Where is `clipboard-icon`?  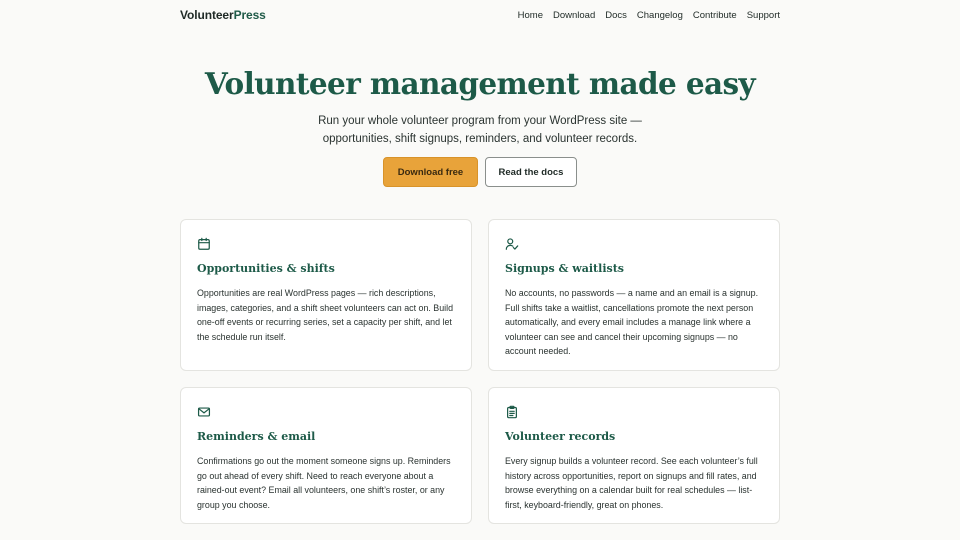 clipboard-icon is located at coordinates (512, 412).